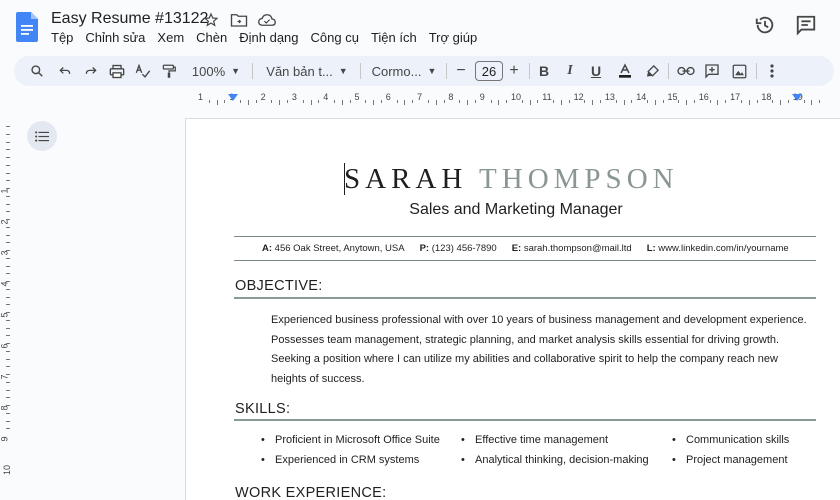  Describe the element at coordinates (772, 71) in the screenshot. I see `more-options-icon` at that location.